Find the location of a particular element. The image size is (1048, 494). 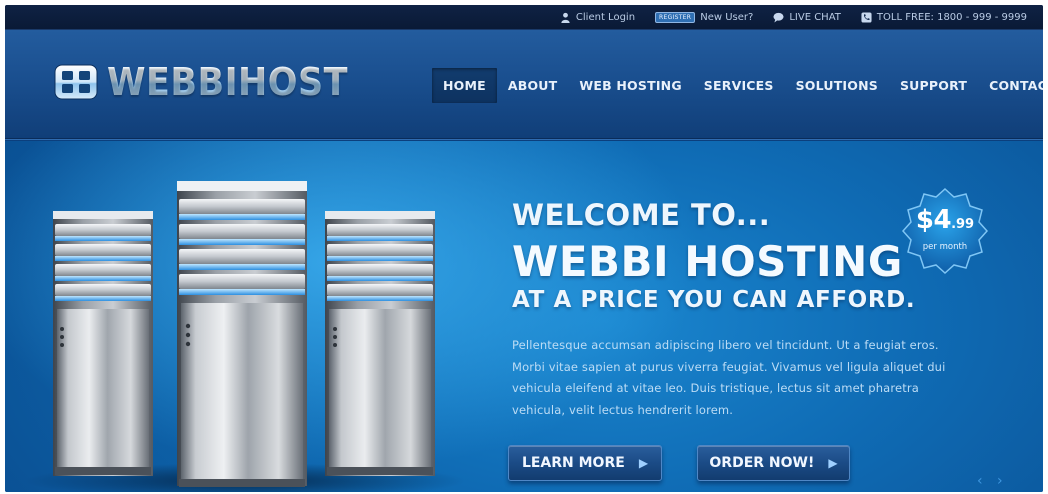

order-now-button: ORDER NOW! ▶ is located at coordinates (773, 463).